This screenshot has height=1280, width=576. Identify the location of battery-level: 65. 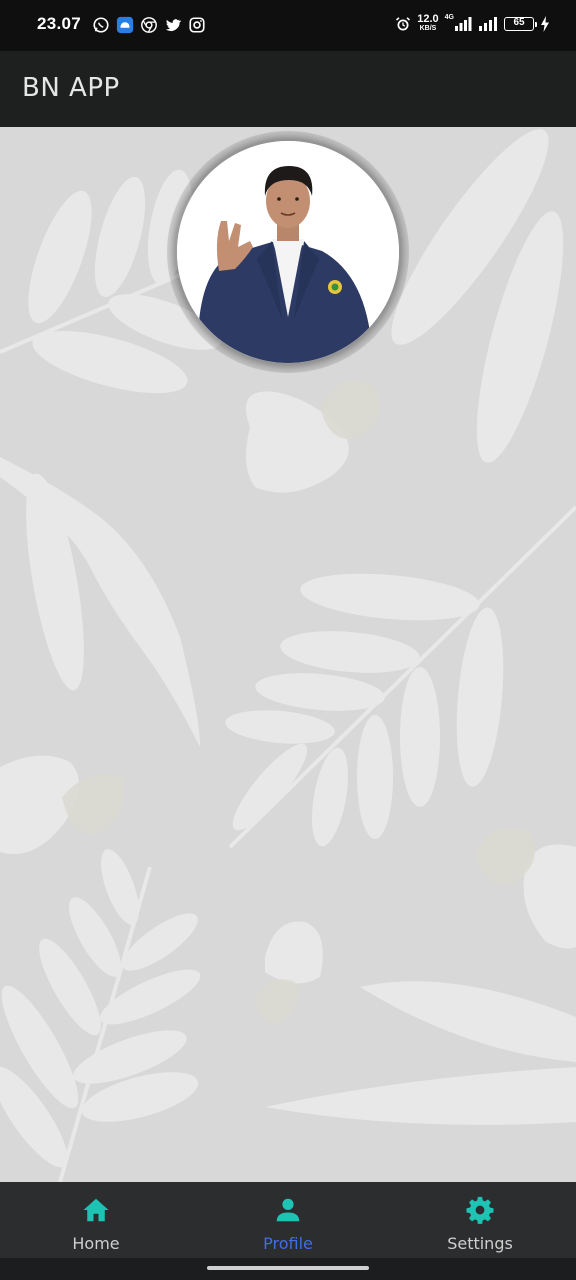
(519, 22).